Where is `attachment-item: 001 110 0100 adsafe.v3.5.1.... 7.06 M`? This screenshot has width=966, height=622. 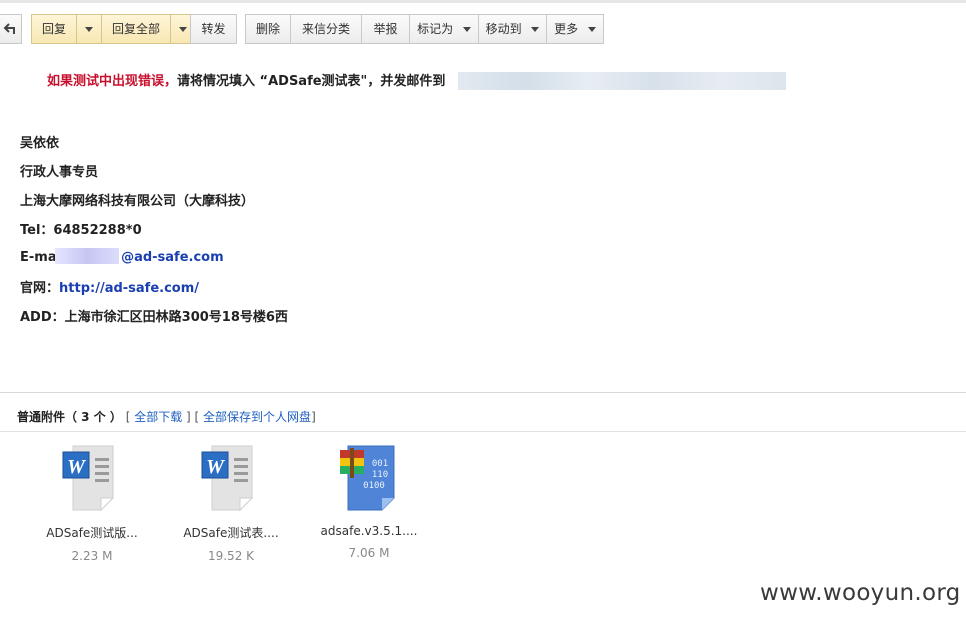 attachment-item: 001 110 0100 adsafe.v3.5.1.... 7.06 M is located at coordinates (369, 502).